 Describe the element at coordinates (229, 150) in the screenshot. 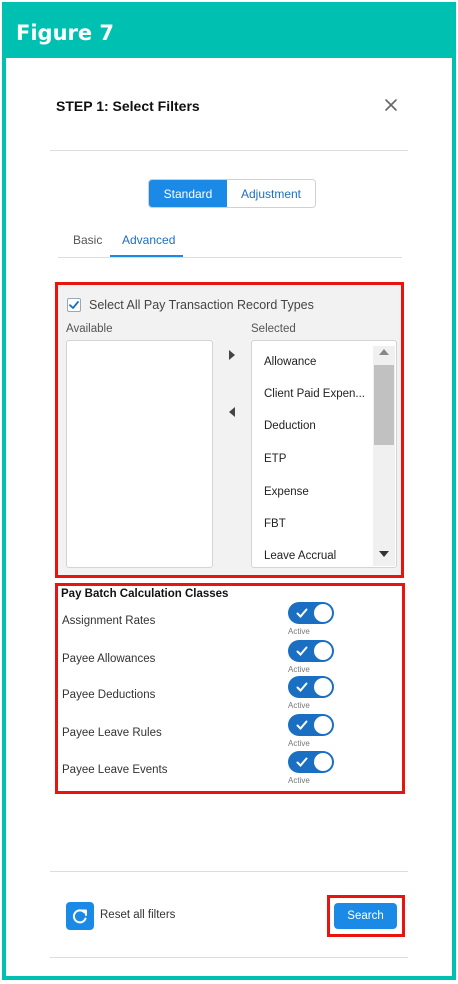

I see `header-divider` at that location.